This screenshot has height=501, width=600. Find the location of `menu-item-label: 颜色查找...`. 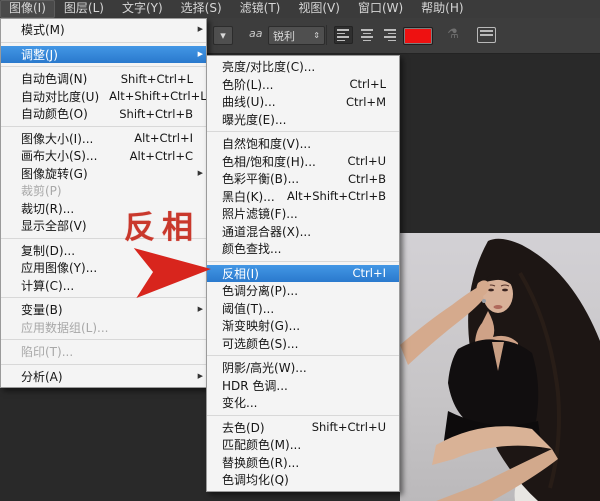

menu-item-label: 颜色查找... is located at coordinates (252, 249).